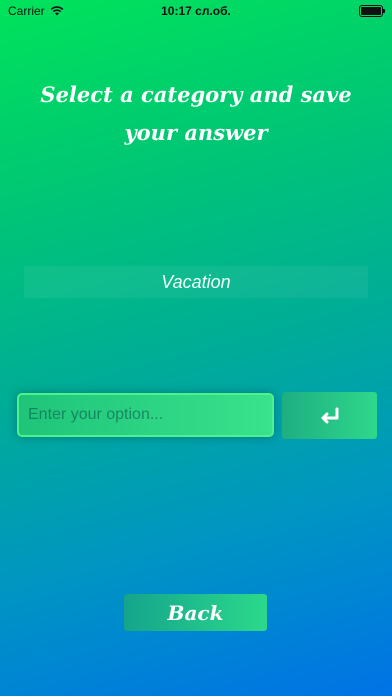  I want to click on status-time: 10:17 сл.об., so click(196, 11).